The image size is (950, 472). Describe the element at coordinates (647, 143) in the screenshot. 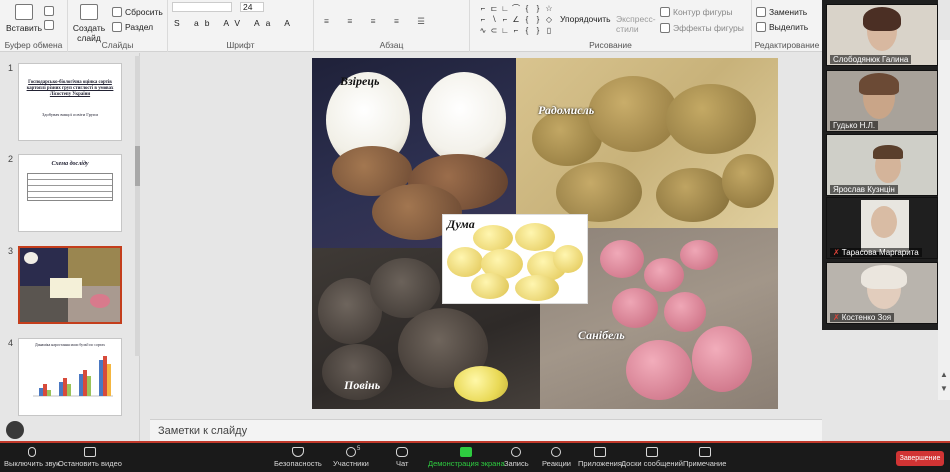

I see `photo-radomysl: Радомисль` at that location.